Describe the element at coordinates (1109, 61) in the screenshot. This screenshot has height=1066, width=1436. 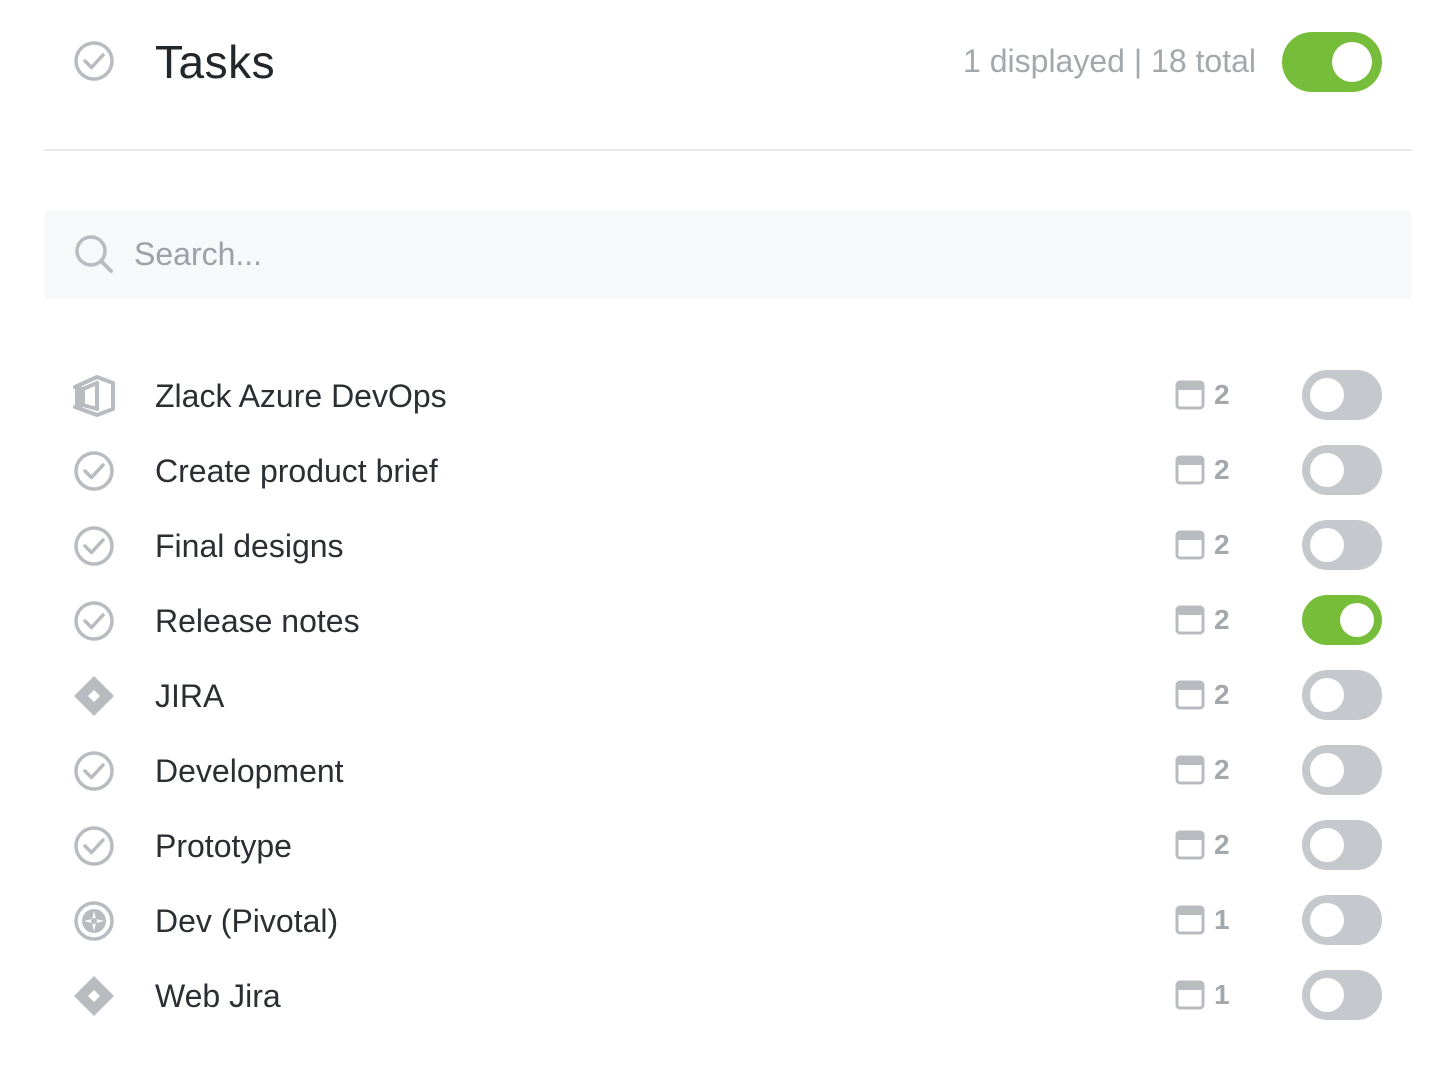
I see `task-count-summary: 1 displayed | 18 total` at that location.